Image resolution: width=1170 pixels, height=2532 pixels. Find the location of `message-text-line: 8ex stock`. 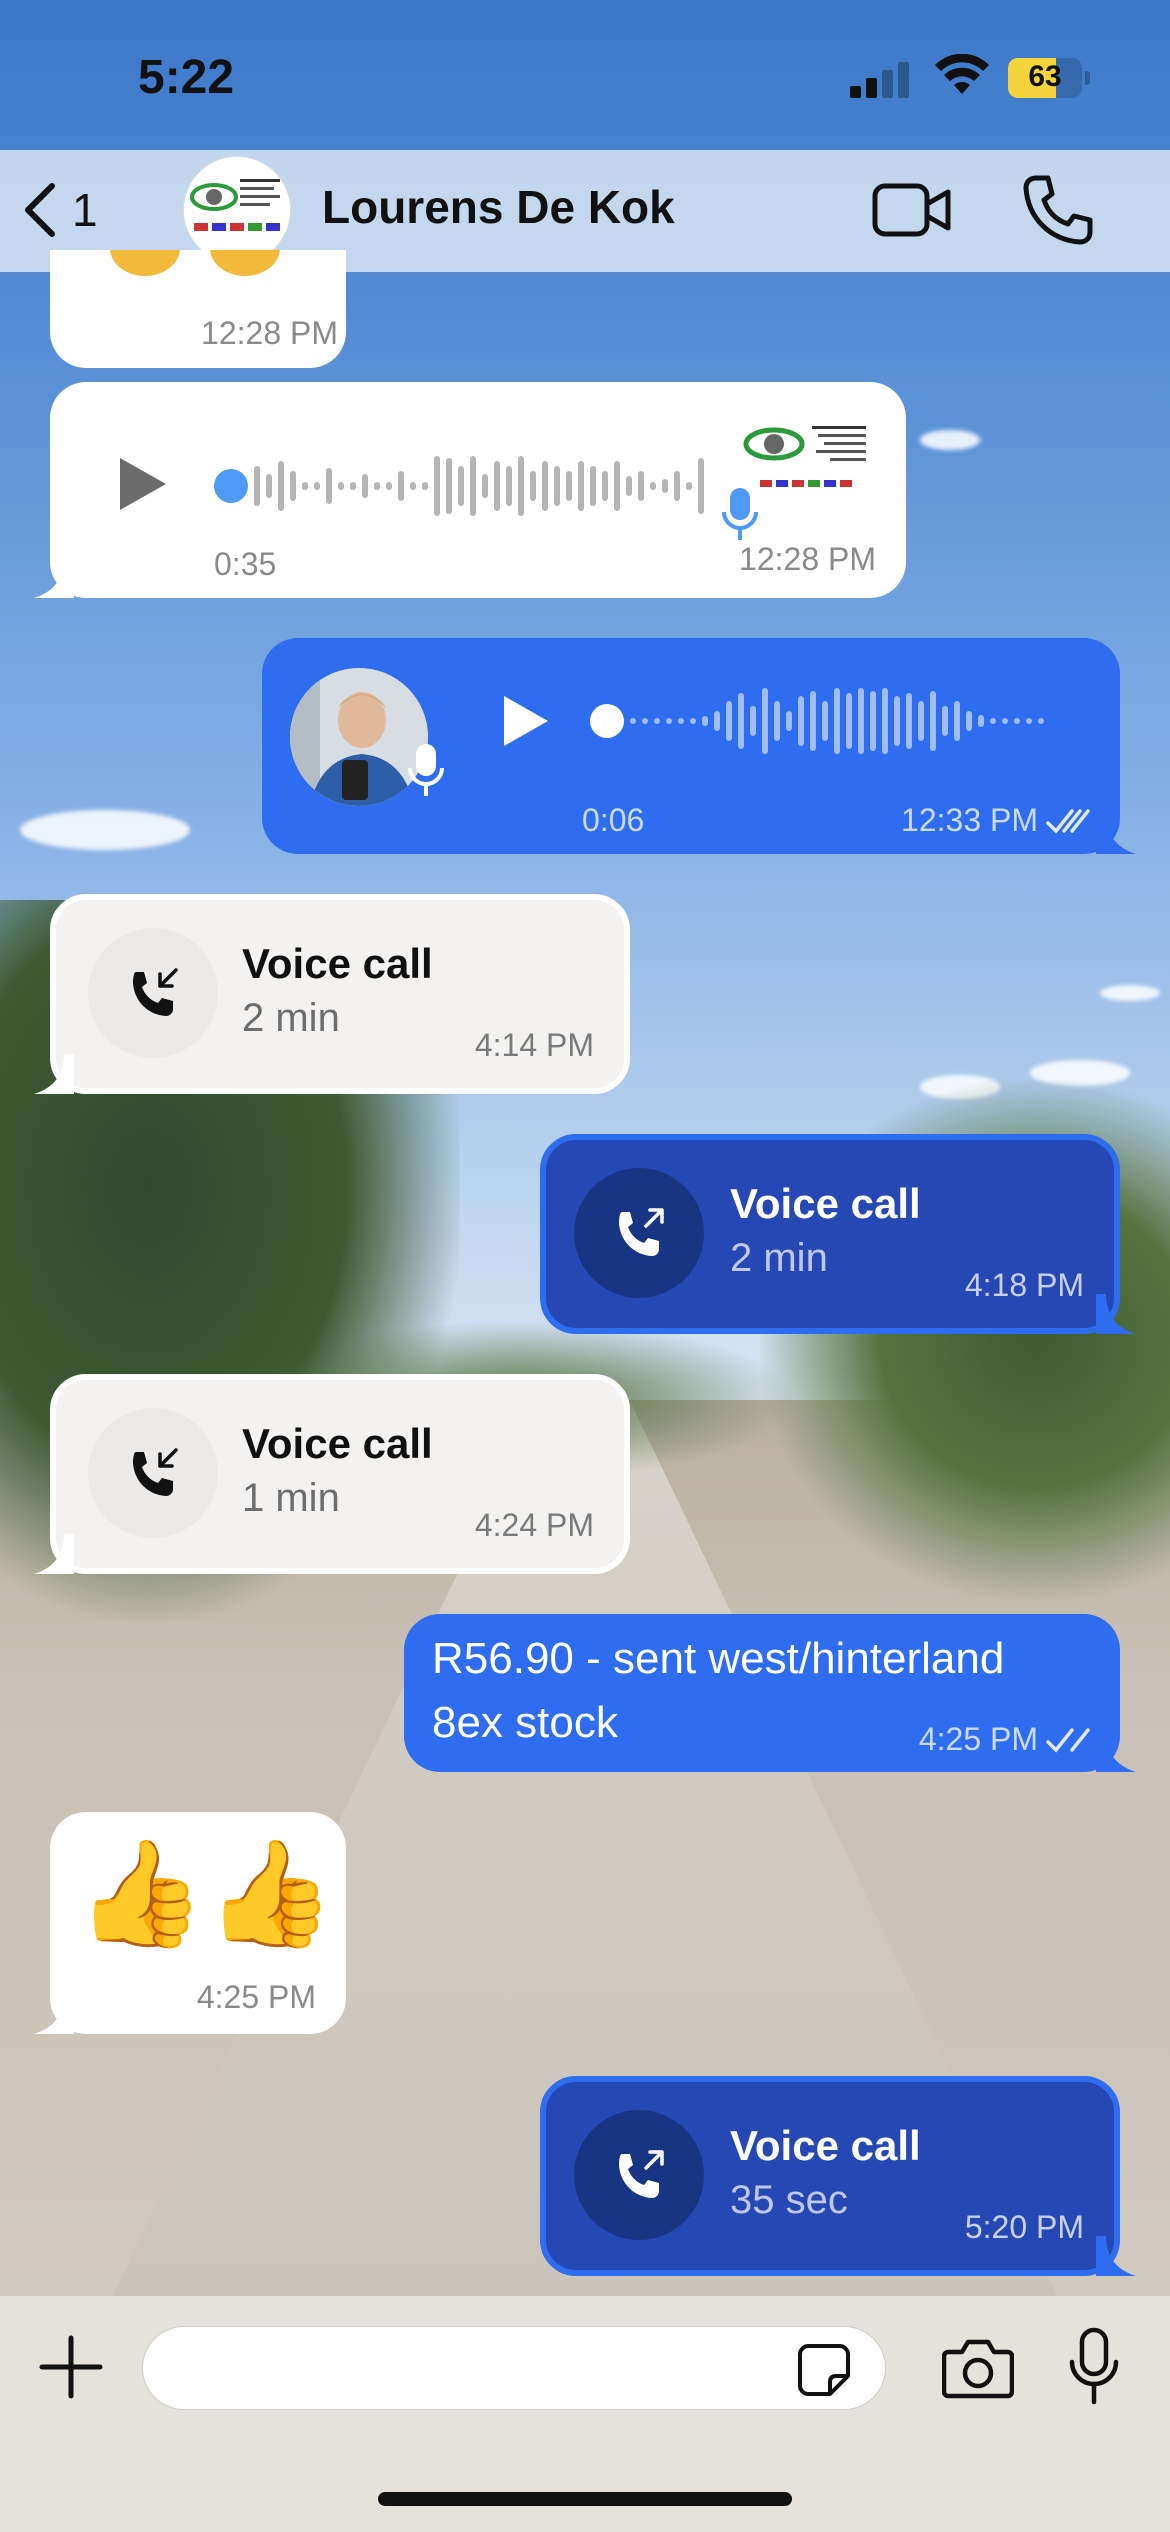

message-text-line: 8ex stock is located at coordinates (525, 1722).